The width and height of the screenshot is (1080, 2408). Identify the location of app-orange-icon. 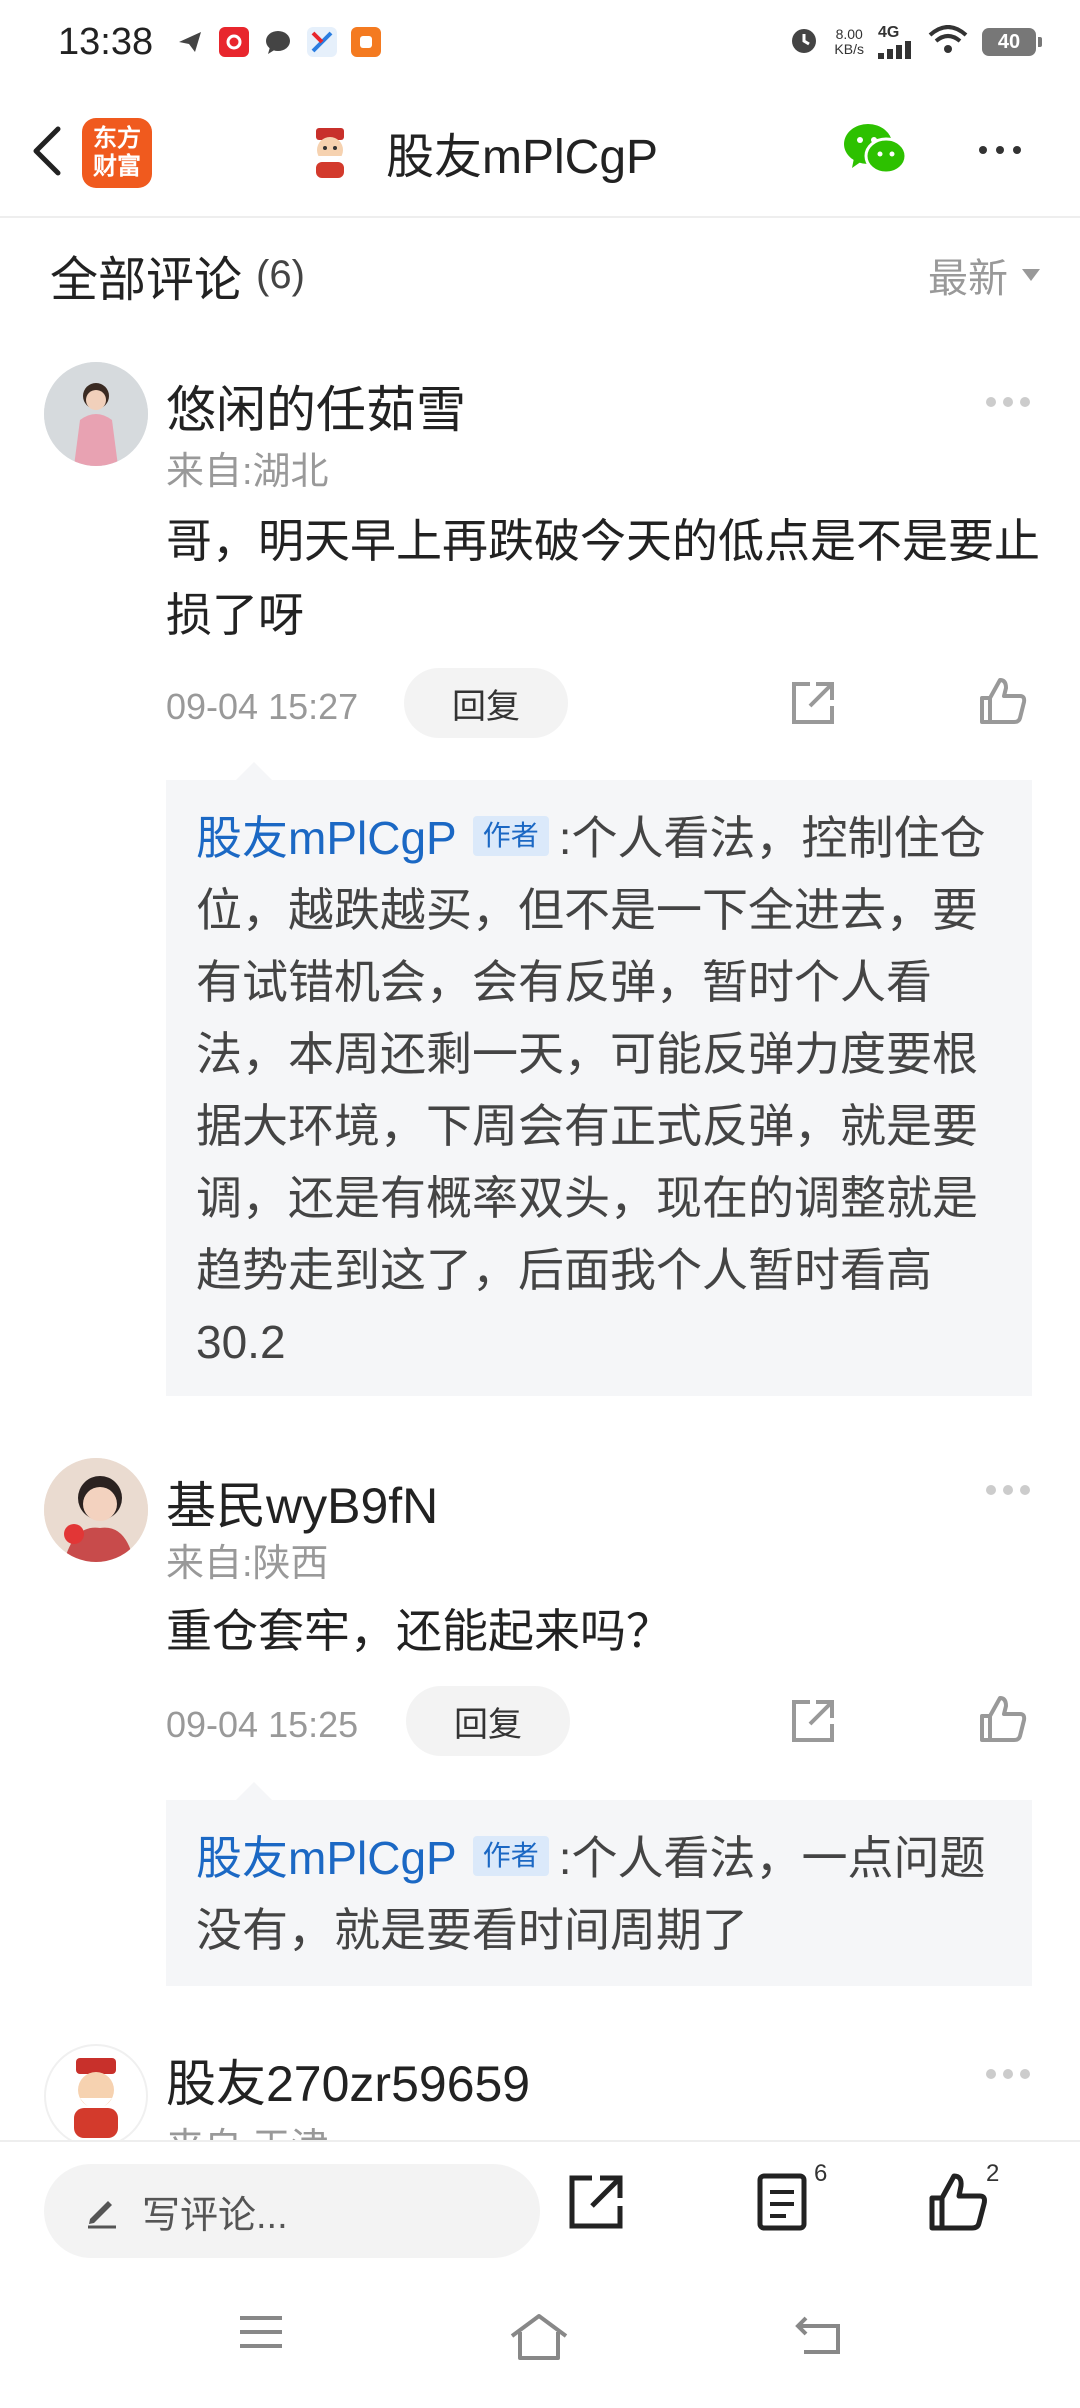
(366, 42).